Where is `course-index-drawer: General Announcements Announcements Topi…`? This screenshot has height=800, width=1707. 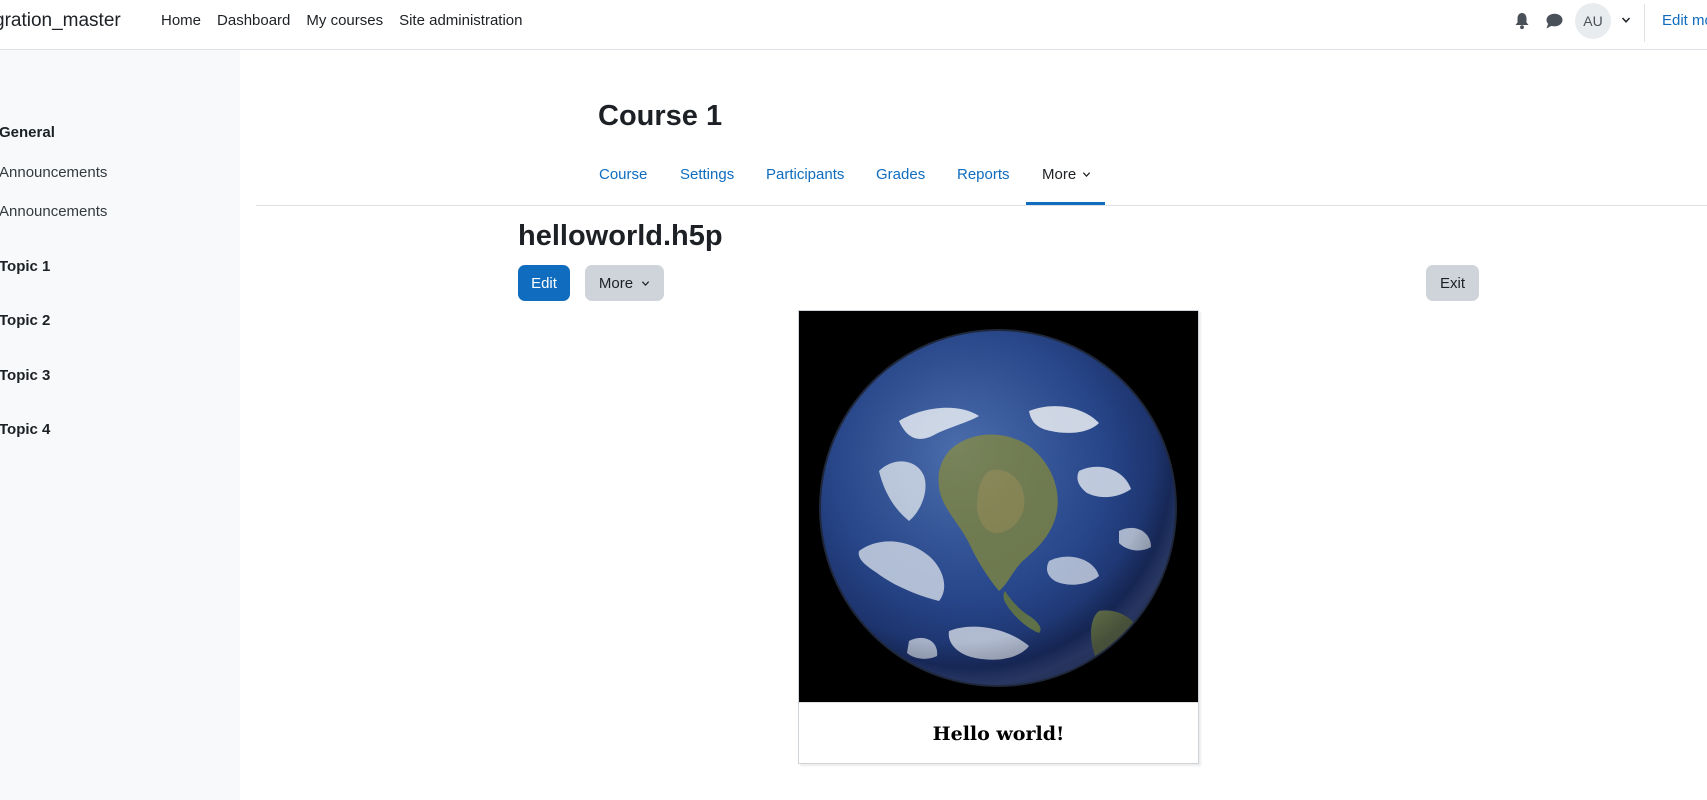 course-index-drawer: General Announcements Announcements Topi… is located at coordinates (120, 425).